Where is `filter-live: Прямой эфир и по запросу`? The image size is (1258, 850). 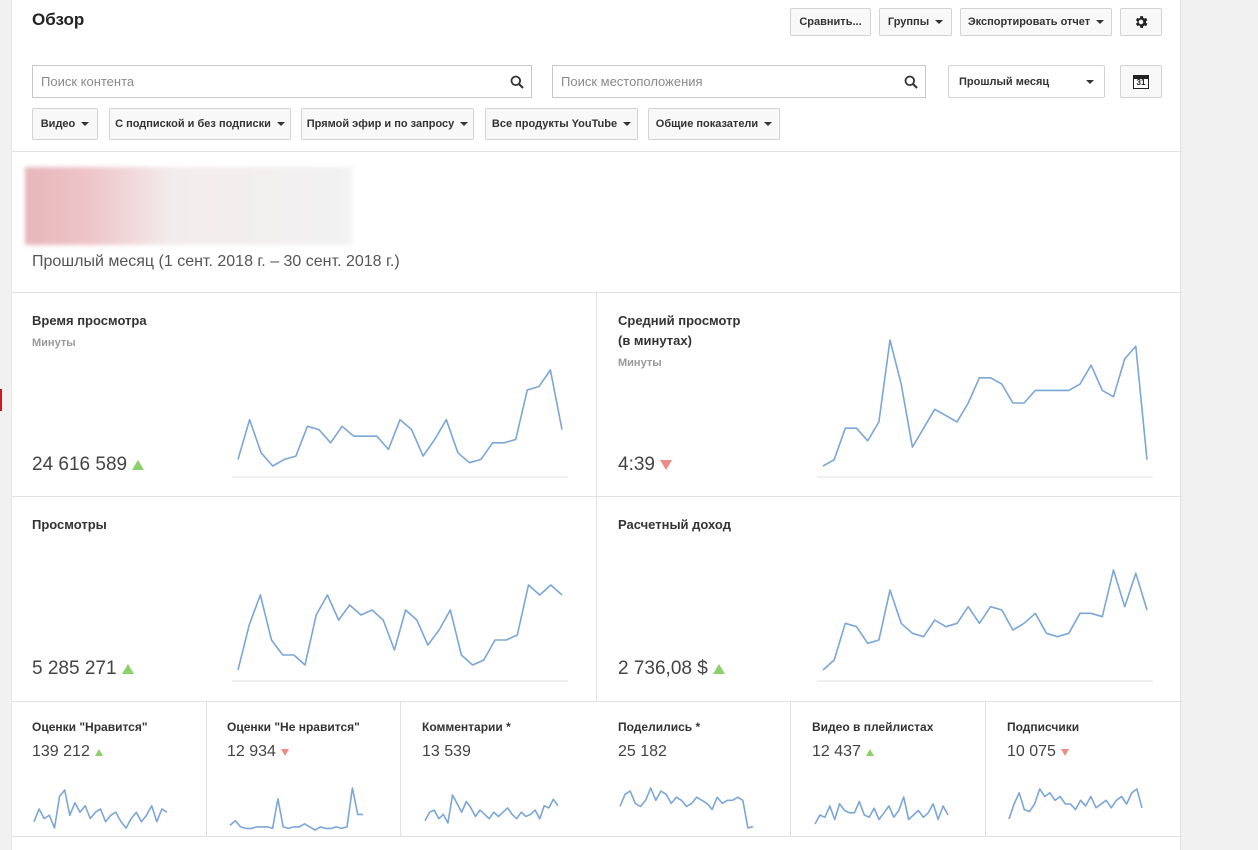 filter-live: Прямой эфир и по запросу is located at coordinates (387, 124).